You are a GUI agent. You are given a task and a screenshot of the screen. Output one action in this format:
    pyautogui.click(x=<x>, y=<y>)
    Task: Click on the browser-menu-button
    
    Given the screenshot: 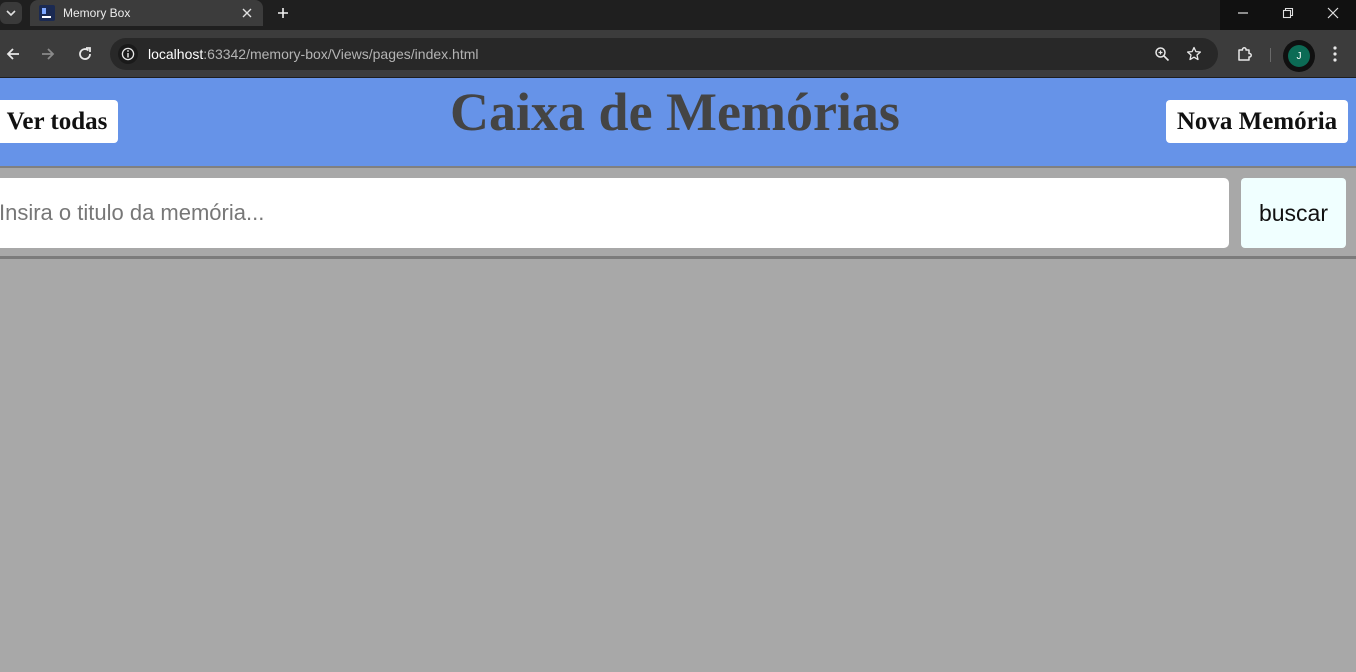 What is the action you would take?
    pyautogui.click(x=1335, y=54)
    